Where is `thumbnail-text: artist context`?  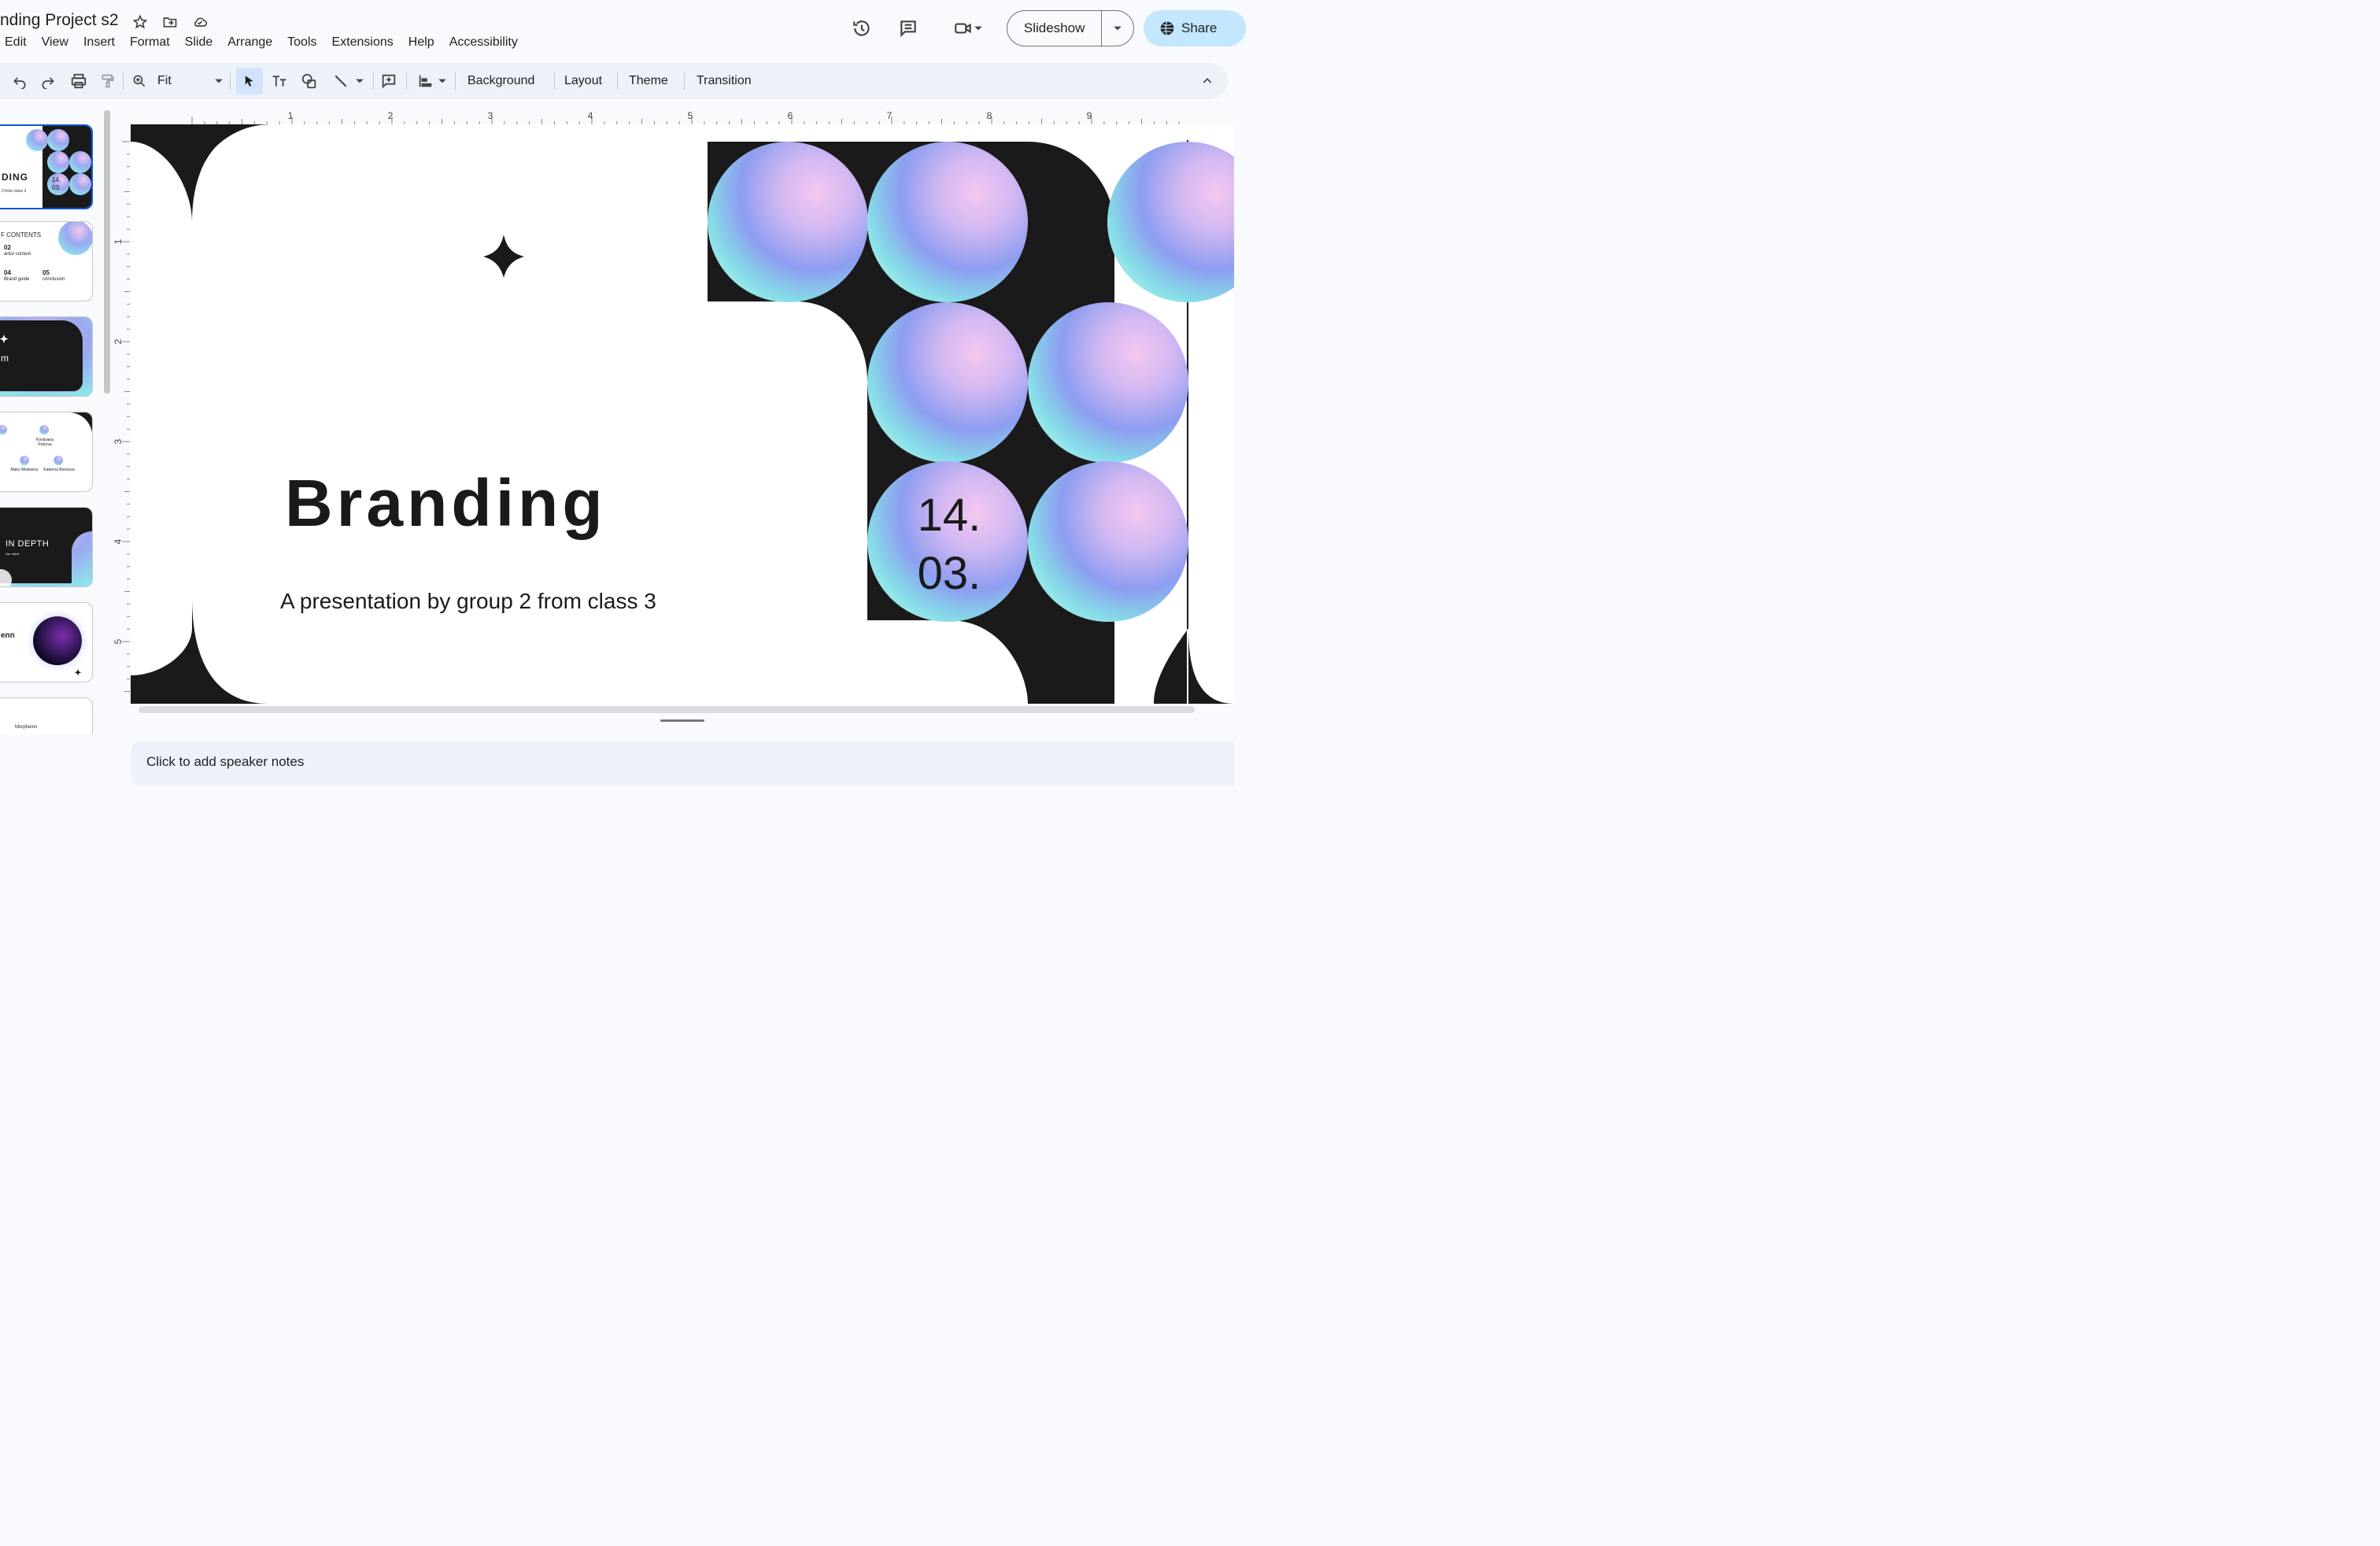
thumbnail-text: artist context is located at coordinates (17, 254).